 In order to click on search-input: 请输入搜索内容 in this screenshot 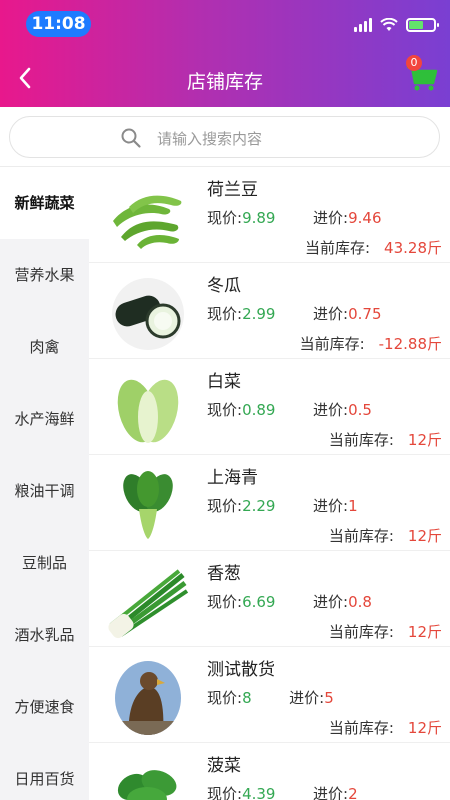, I will do `click(224, 137)`.